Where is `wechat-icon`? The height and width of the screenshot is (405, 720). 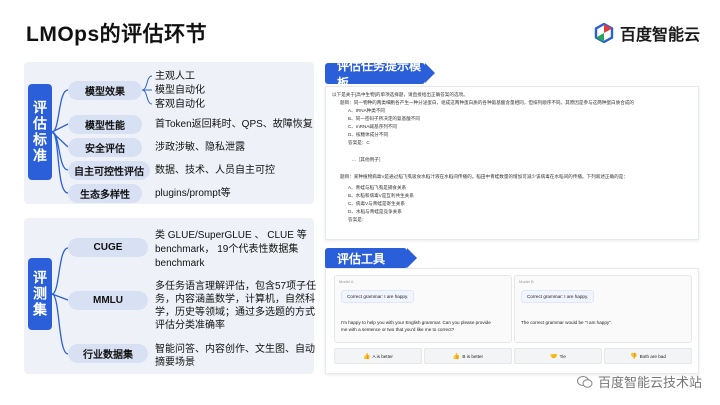
wechat-icon is located at coordinates (584, 381).